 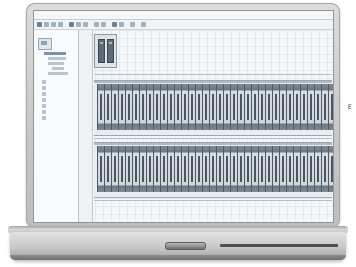 I want to click on device-icon, so click(x=45, y=44).